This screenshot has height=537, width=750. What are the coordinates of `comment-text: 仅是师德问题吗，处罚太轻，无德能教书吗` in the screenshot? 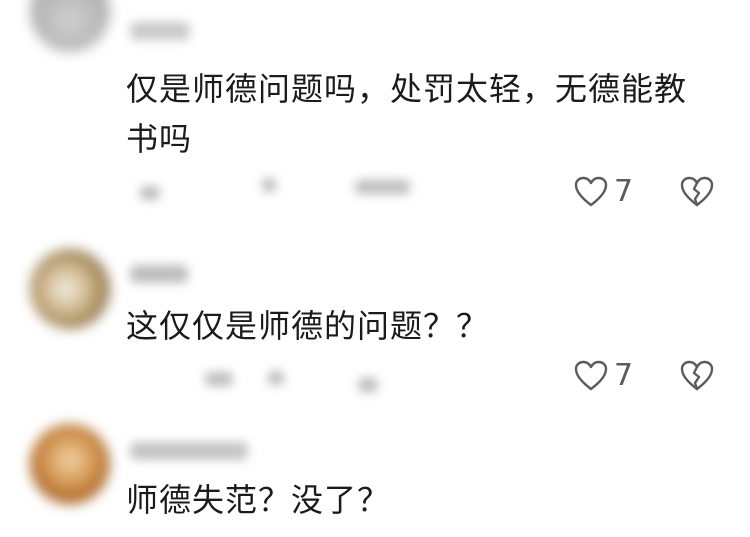 It's located at (407, 114).